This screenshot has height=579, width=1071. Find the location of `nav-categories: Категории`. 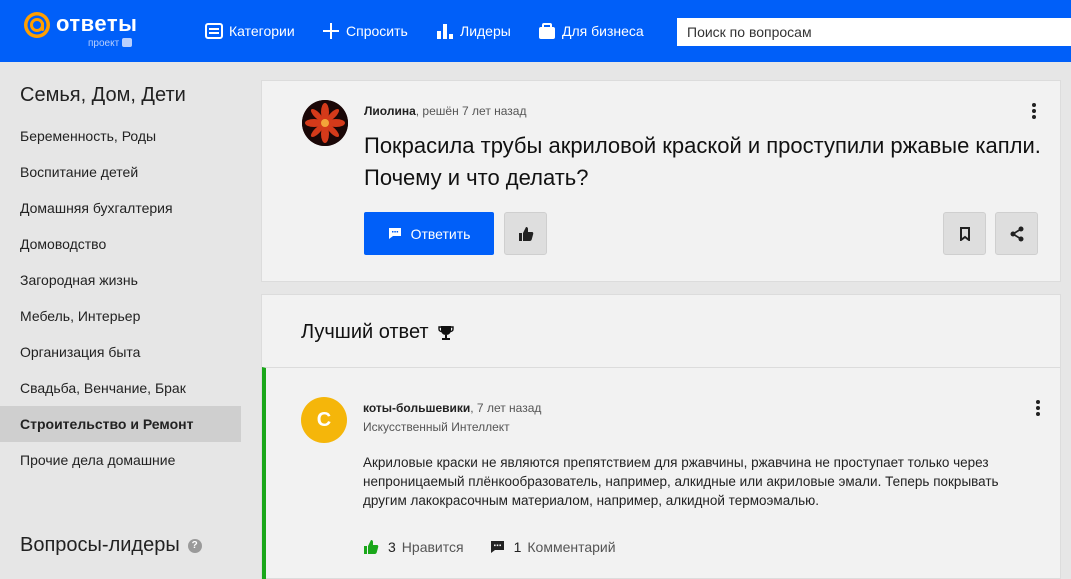

nav-categories: Категории is located at coordinates (250, 31).